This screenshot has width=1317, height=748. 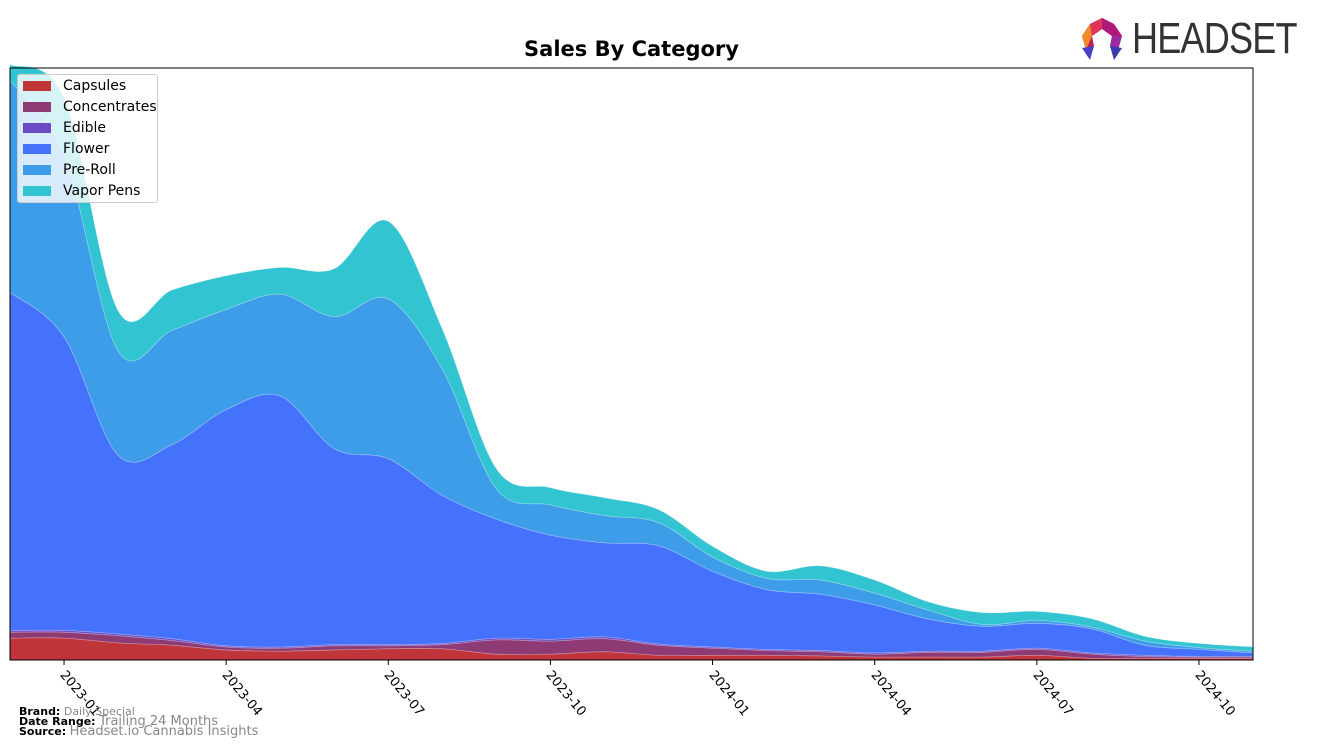 What do you see at coordinates (164, 731) in the screenshot?
I see `source-value: Headset.io Cannabis Insights` at bounding box center [164, 731].